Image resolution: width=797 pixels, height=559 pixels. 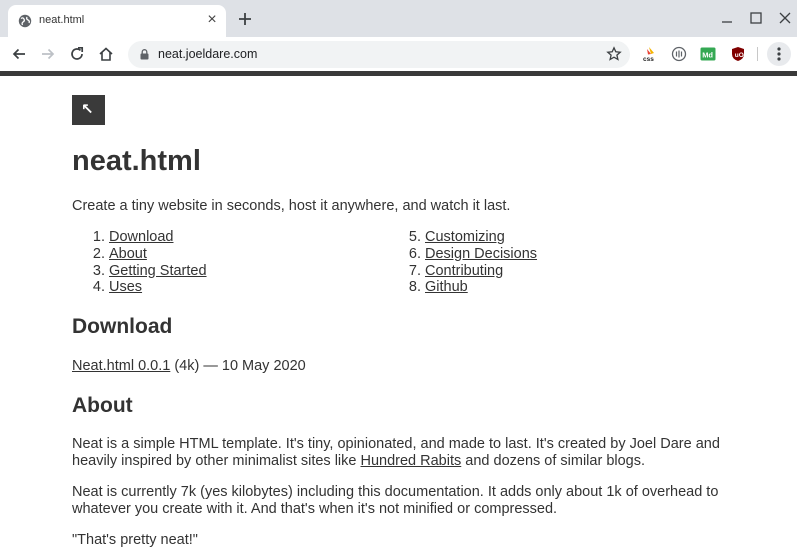 I want to click on markdown-extension-icon: Md, so click(x=708, y=54).